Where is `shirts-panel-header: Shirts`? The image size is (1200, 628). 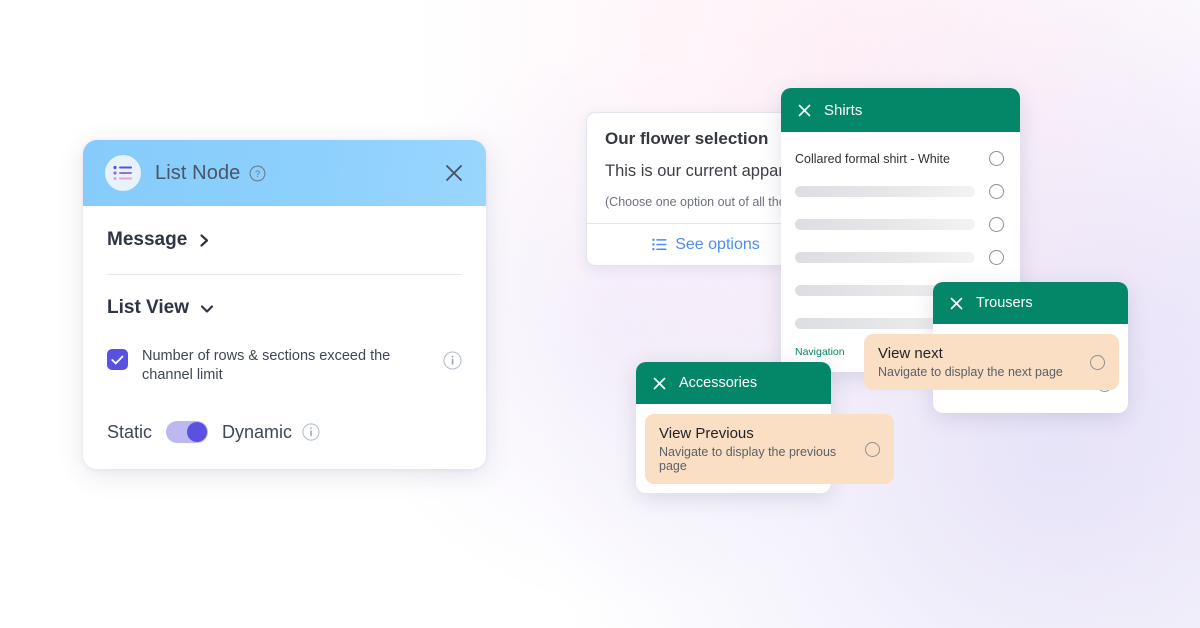 shirts-panel-header: Shirts is located at coordinates (900, 110).